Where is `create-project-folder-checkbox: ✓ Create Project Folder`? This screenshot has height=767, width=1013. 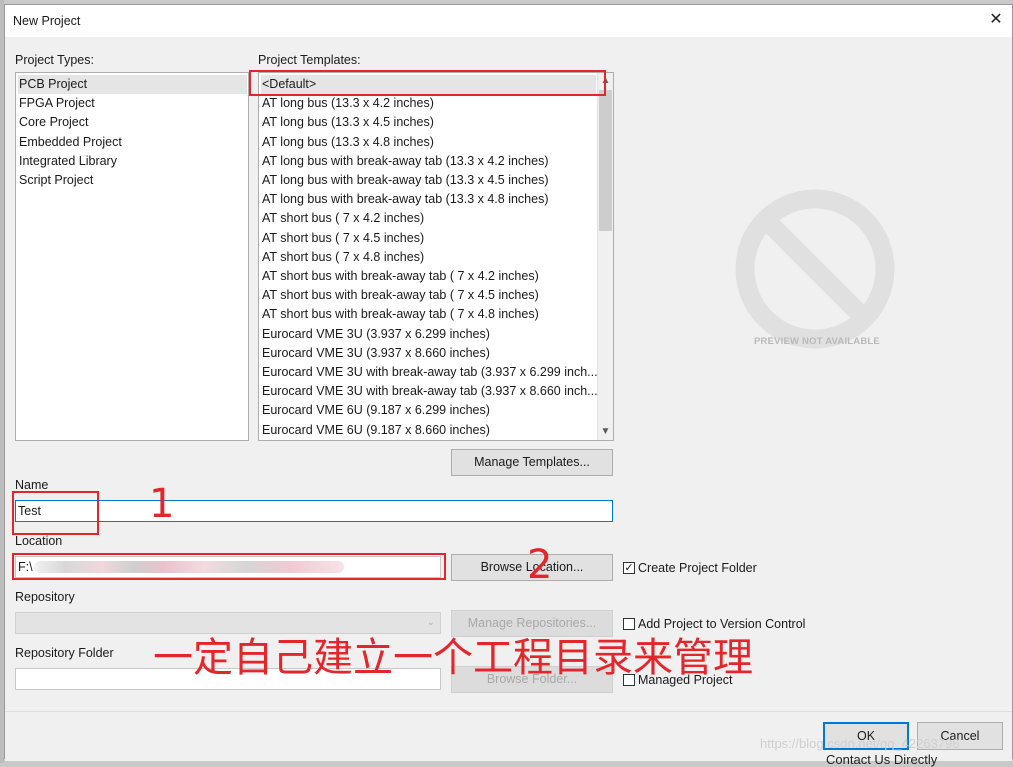
create-project-folder-checkbox: ✓ Create Project Folder is located at coordinates (690, 568).